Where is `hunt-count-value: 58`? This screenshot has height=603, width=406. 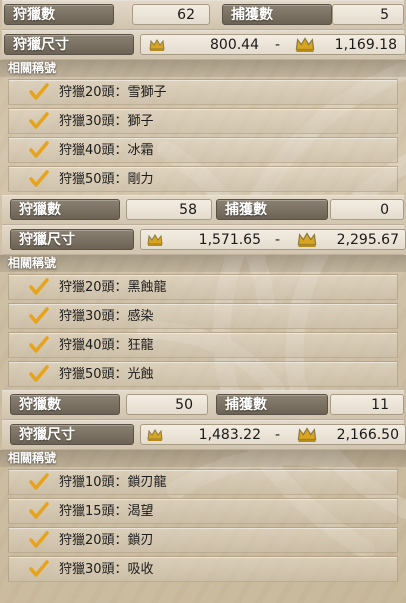 hunt-count-value: 58 is located at coordinates (169, 209).